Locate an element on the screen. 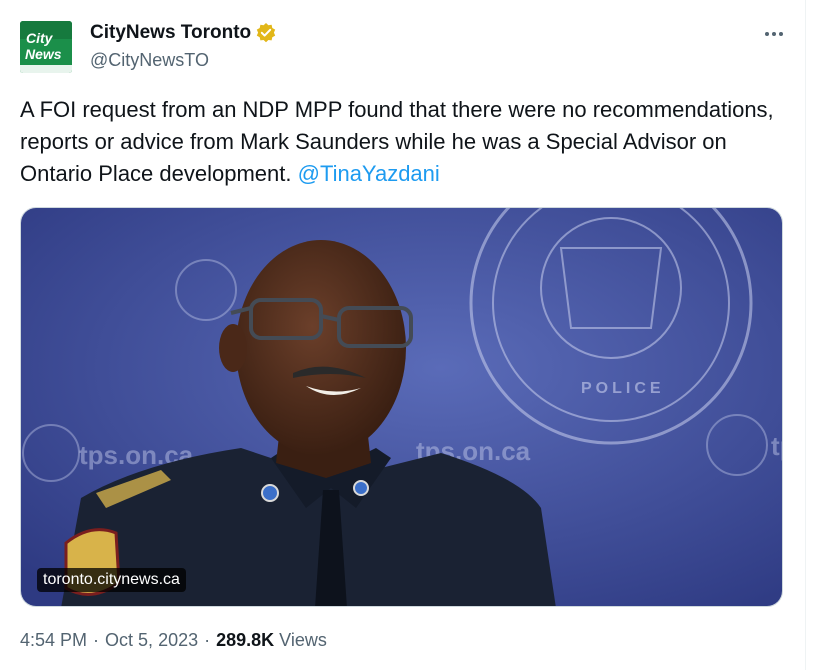  views-count: 289.8K is located at coordinates (245, 640).